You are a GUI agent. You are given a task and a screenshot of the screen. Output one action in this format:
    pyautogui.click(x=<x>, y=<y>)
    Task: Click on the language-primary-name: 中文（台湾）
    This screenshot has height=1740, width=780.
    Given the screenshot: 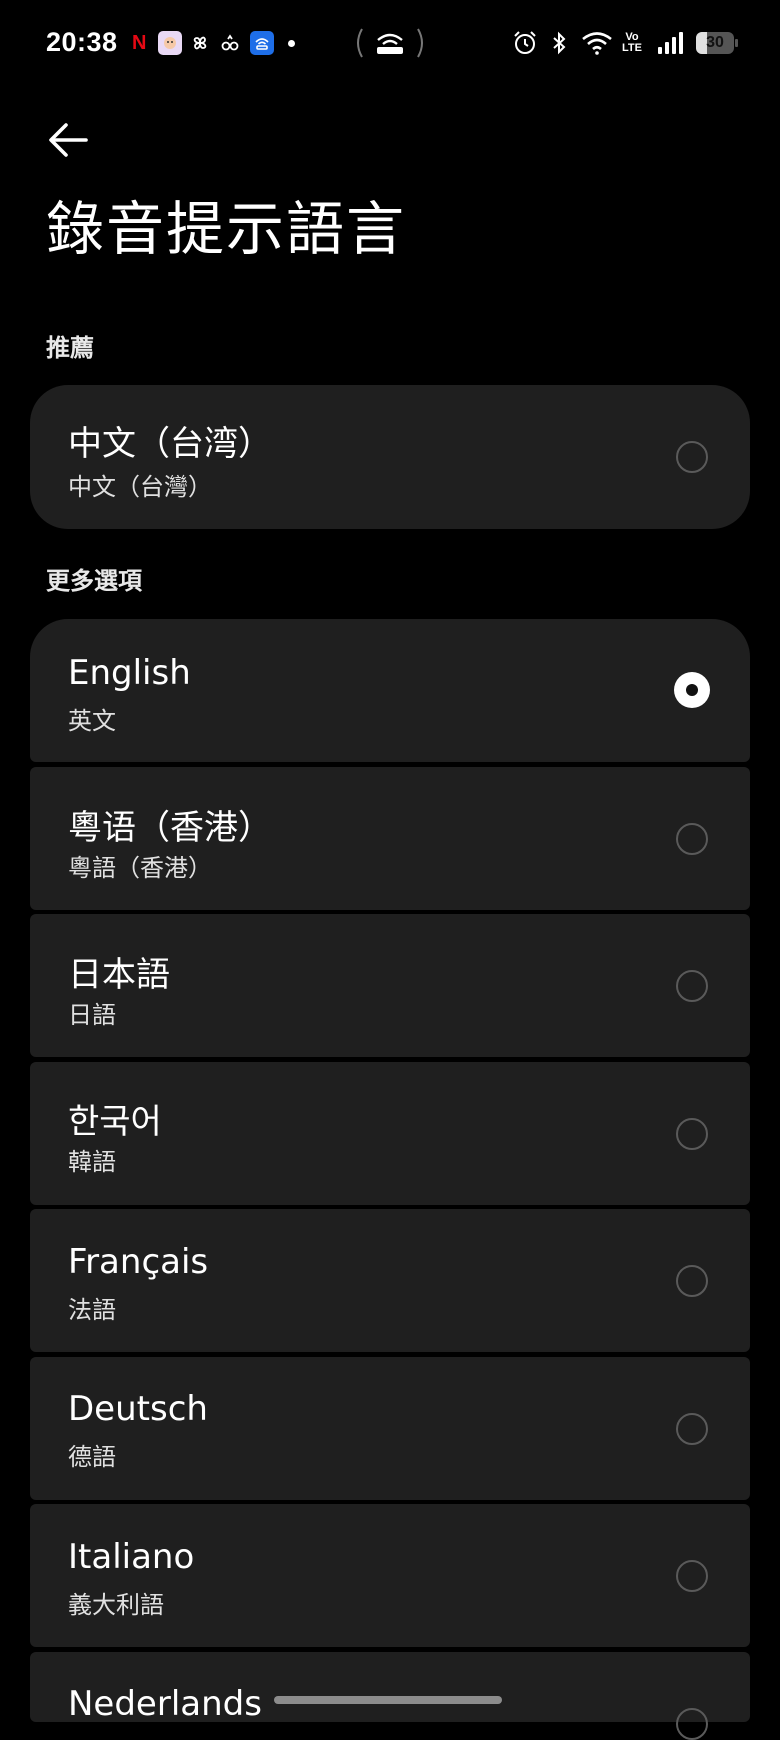 What is the action you would take?
    pyautogui.click(x=170, y=444)
    